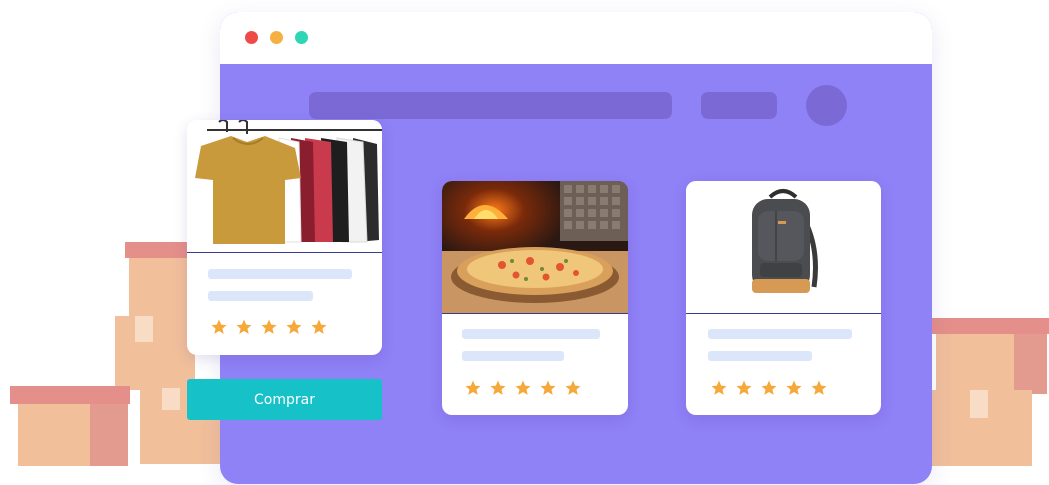 The width and height of the screenshot is (1049, 485). I want to click on window-titlebar, so click(576, 38).